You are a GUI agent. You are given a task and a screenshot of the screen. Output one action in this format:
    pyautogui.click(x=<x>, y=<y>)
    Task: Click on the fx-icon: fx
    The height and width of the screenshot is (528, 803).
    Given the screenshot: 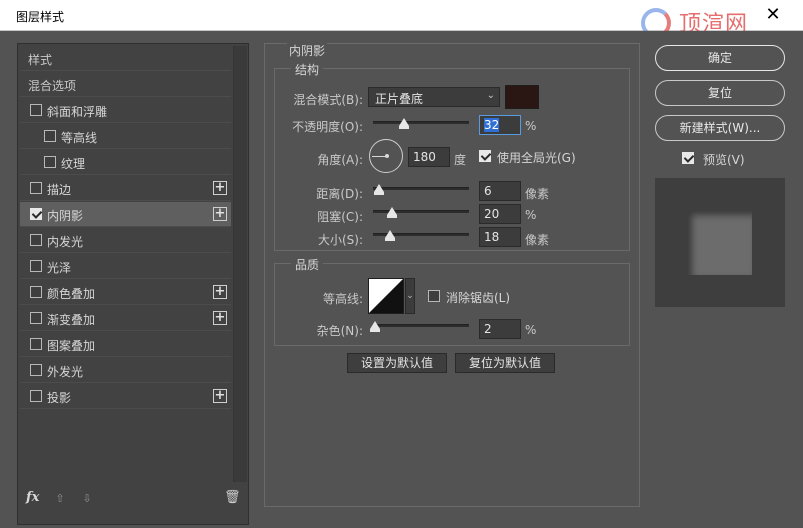 What is the action you would take?
    pyautogui.click(x=32, y=497)
    